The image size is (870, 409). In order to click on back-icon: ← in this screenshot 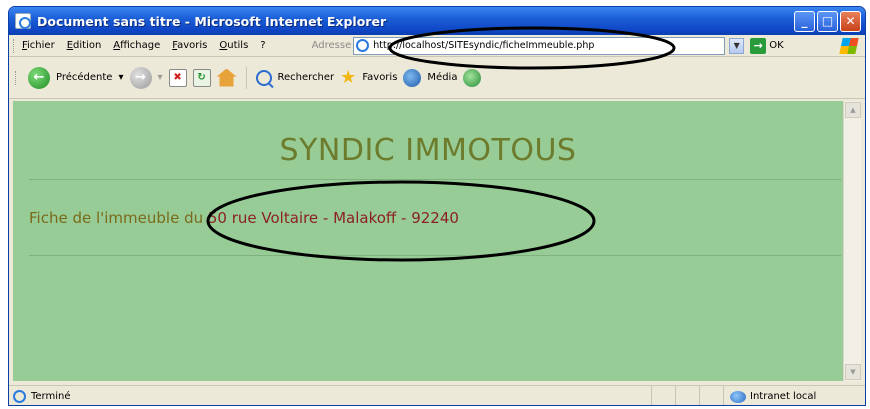, I will do `click(39, 77)`.